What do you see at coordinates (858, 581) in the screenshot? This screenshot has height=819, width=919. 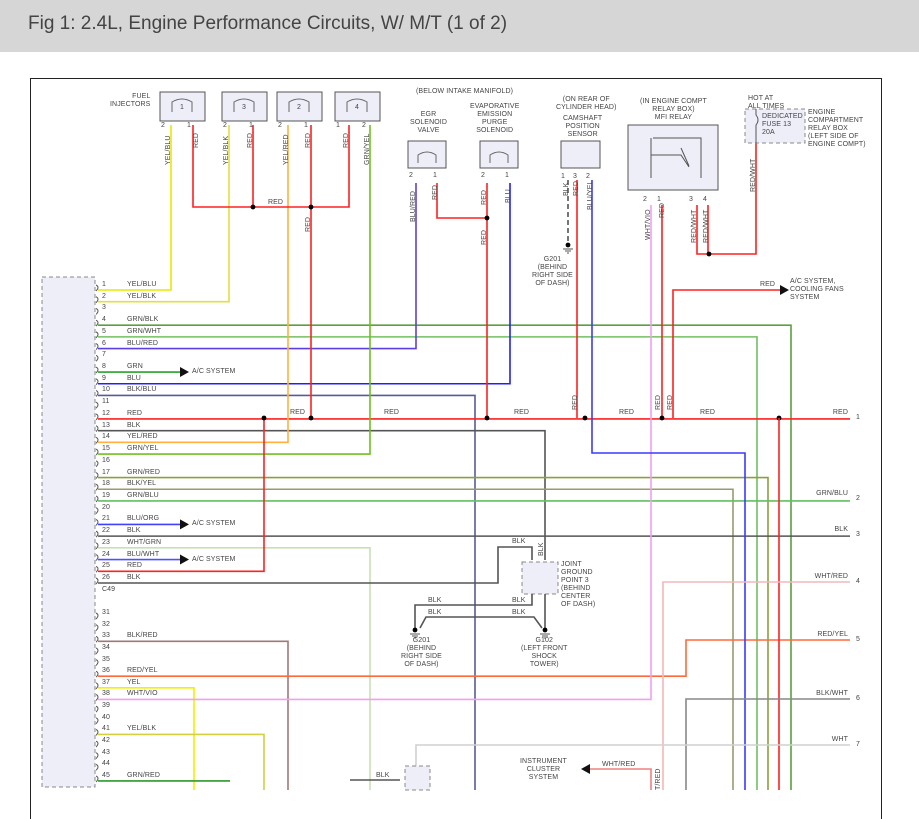 I see `terminal-number: 4` at bounding box center [858, 581].